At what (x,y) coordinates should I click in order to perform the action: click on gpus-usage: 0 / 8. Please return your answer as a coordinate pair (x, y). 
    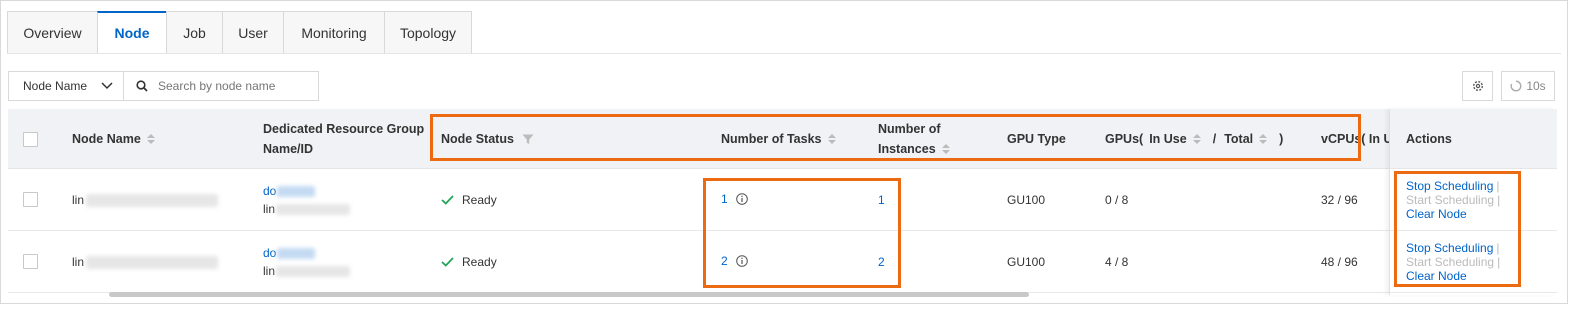
    Looking at the image, I should click on (1117, 200).